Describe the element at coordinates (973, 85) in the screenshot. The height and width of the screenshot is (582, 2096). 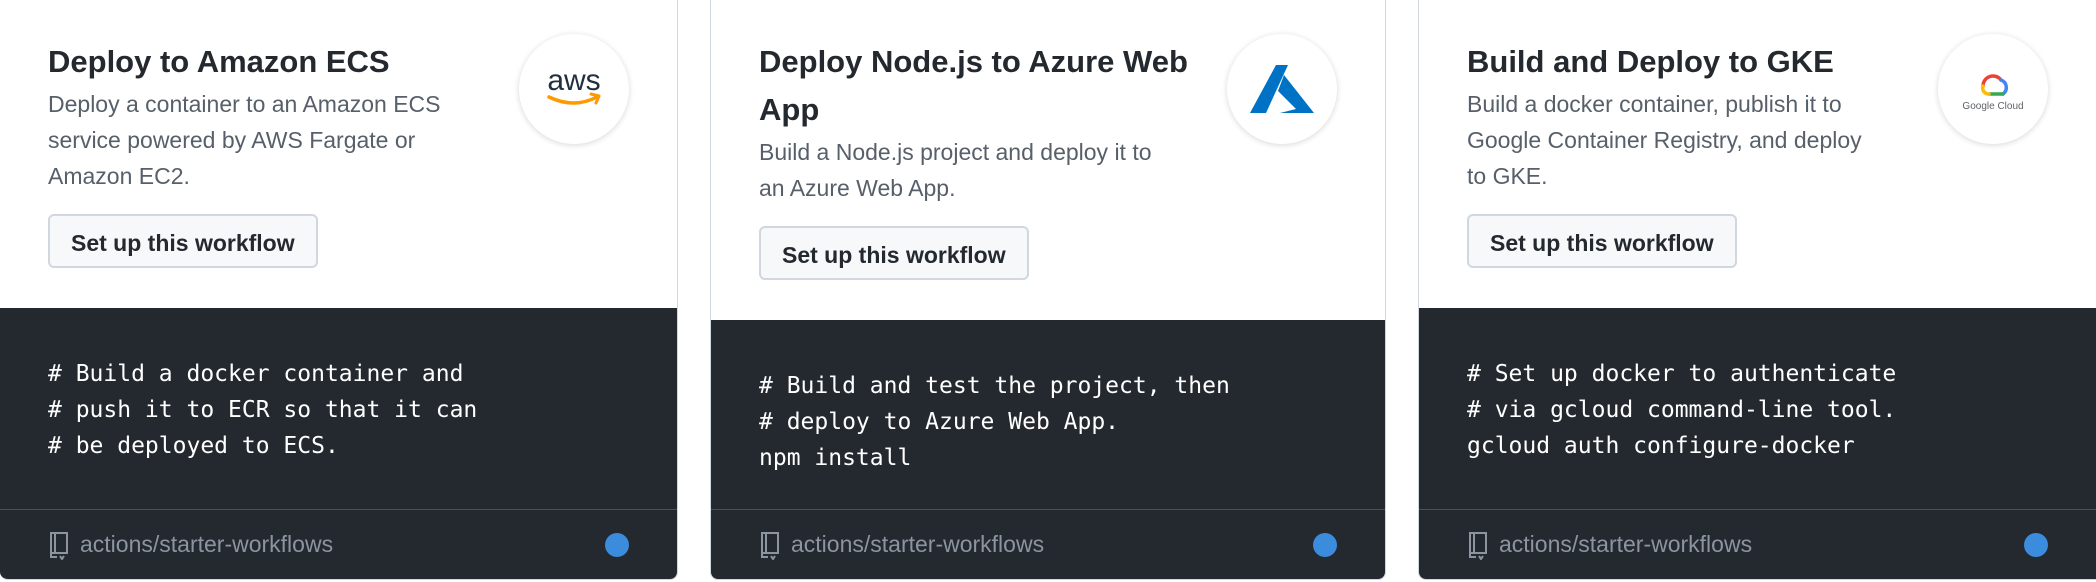
I see `card-title: Deploy Node.js to Azure Web App` at that location.